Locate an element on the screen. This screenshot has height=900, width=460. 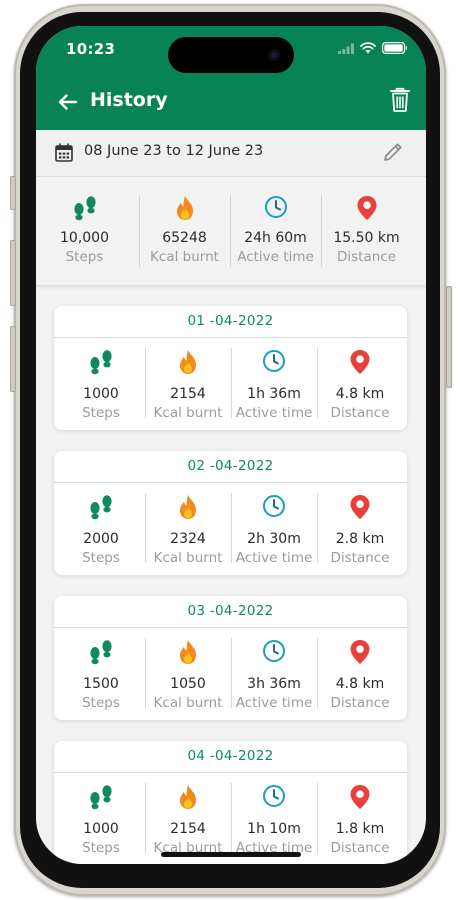
status-time: 10:23 is located at coordinates (91, 49).